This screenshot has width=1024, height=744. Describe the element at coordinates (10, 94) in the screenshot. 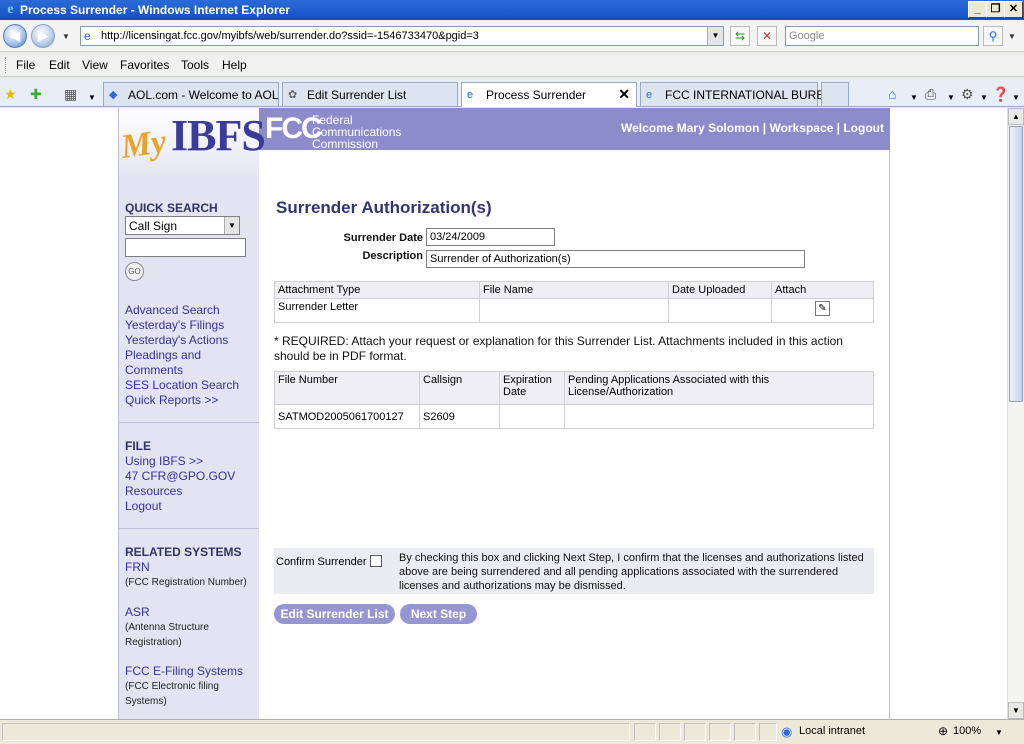

I see `favorites-star-icon: ★` at that location.